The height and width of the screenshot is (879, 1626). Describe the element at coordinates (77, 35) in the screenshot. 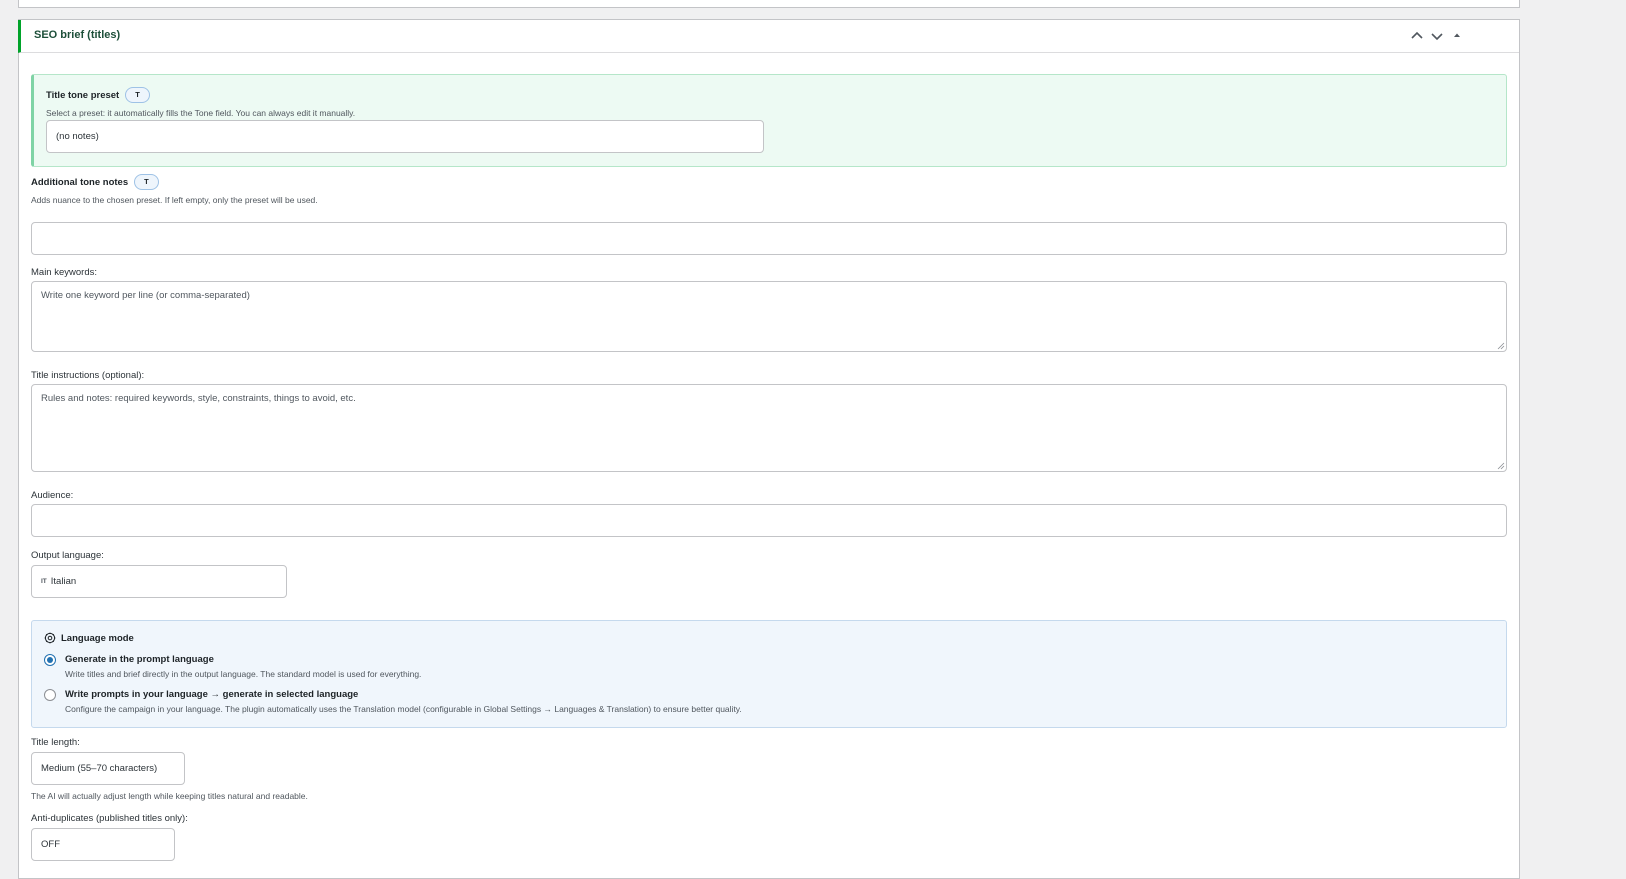

I see `panel-title: SEO brief (titles)` at that location.